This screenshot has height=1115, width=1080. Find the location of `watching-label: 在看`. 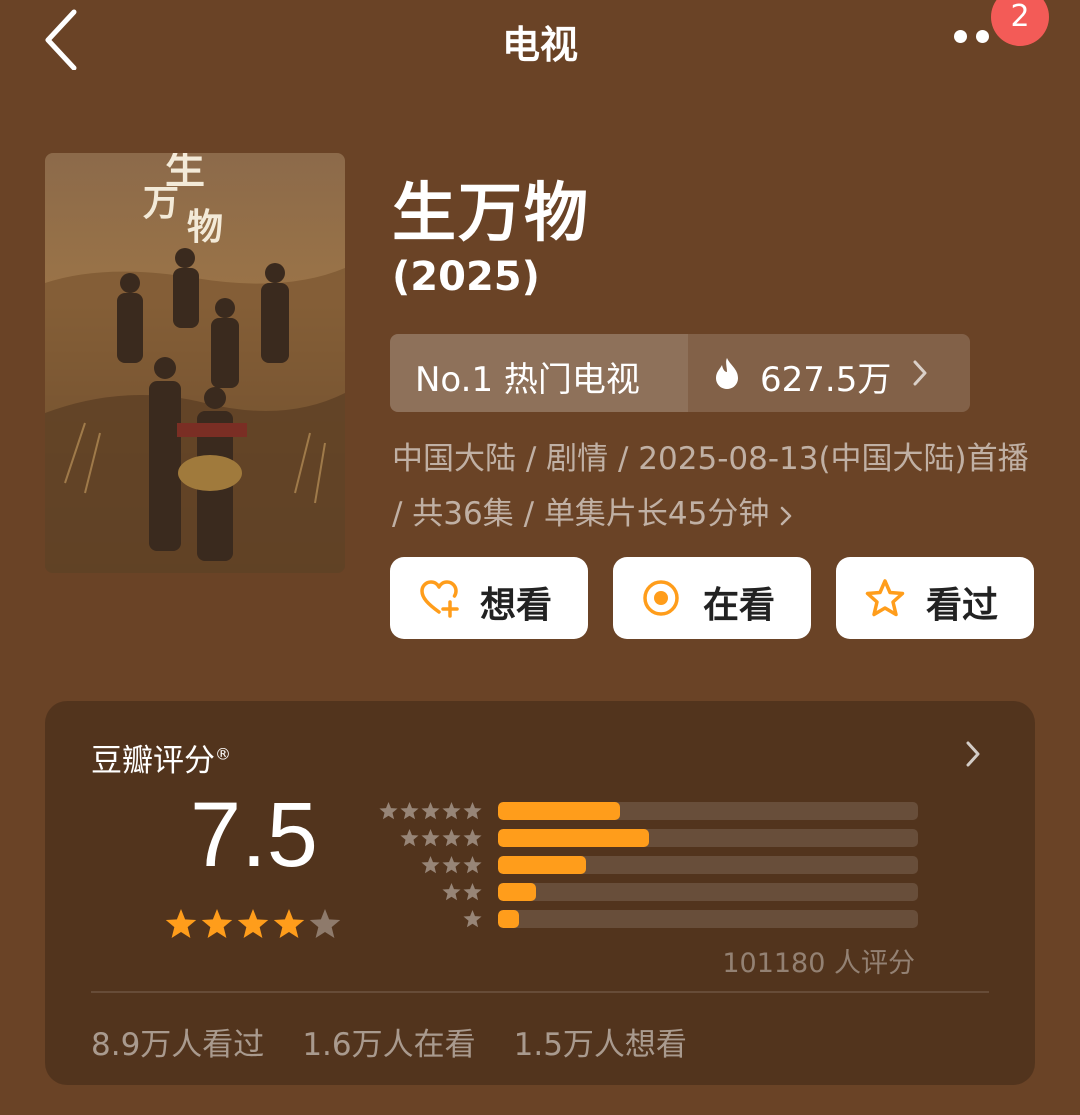

watching-label: 在看 is located at coordinates (739, 605).